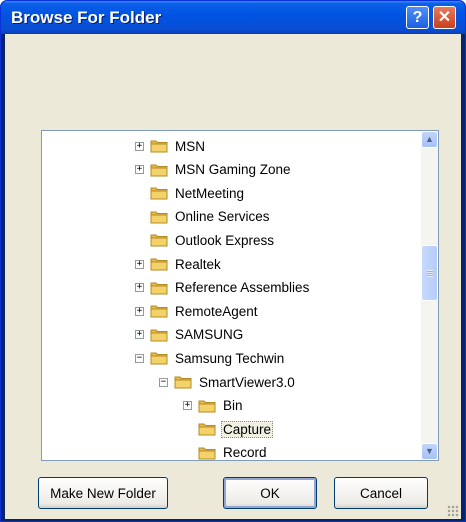 The width and height of the screenshot is (466, 522). What do you see at coordinates (233, 406) in the screenshot?
I see `tree-item-label: Bin` at bounding box center [233, 406].